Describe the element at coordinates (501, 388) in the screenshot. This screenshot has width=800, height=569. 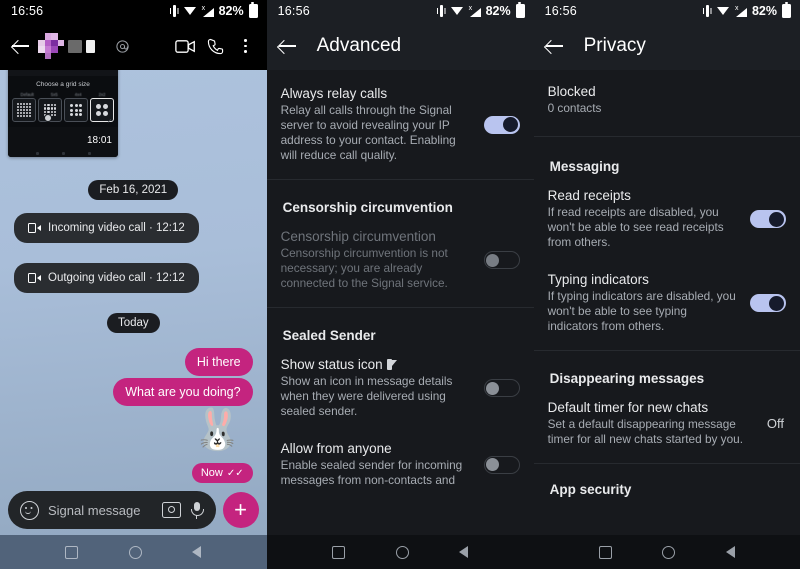
I see `toggle-show-status-icon` at that location.